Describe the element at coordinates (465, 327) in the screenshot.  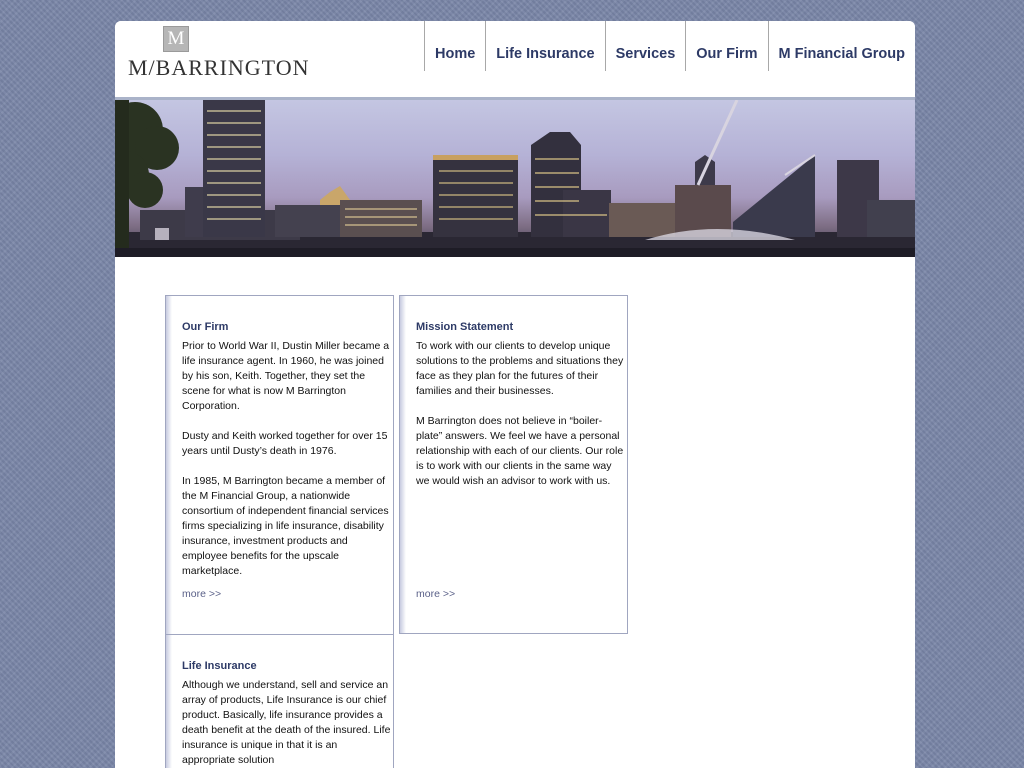
I see `mission-statement-title: Mission Statement` at that location.